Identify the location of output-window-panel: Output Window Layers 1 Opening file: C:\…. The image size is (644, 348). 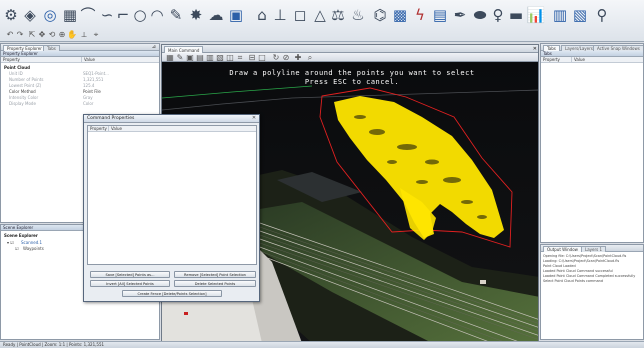
(592, 292).